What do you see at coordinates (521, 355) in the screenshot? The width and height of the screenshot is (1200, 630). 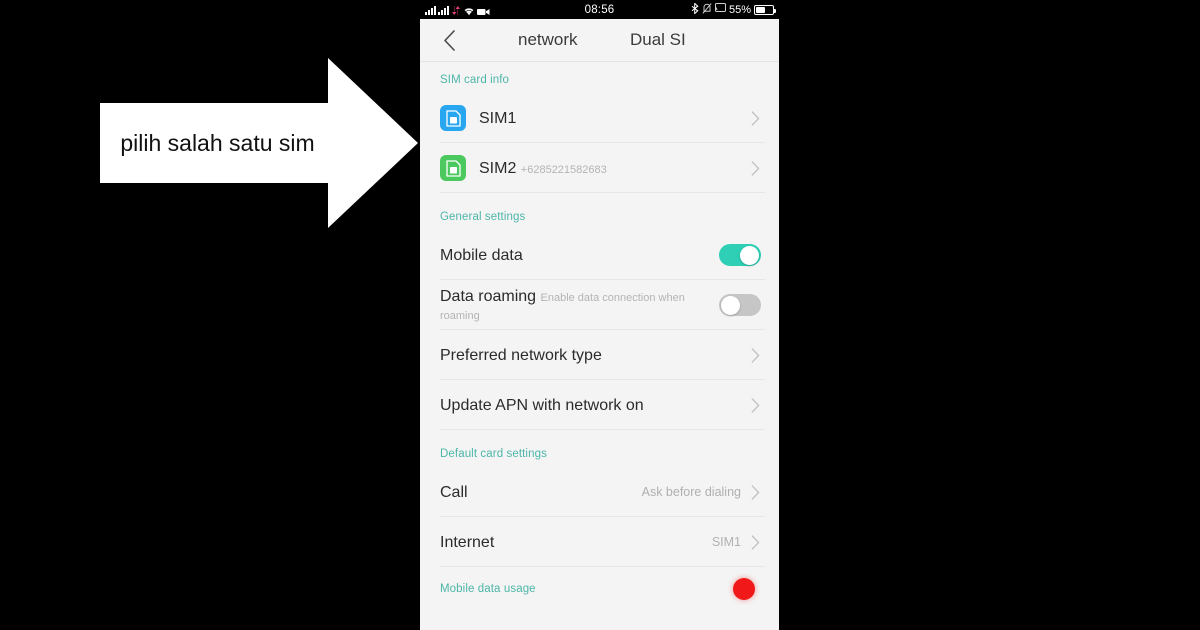 I see `list-item-preferred-network-type-title: Preferred network type` at bounding box center [521, 355].